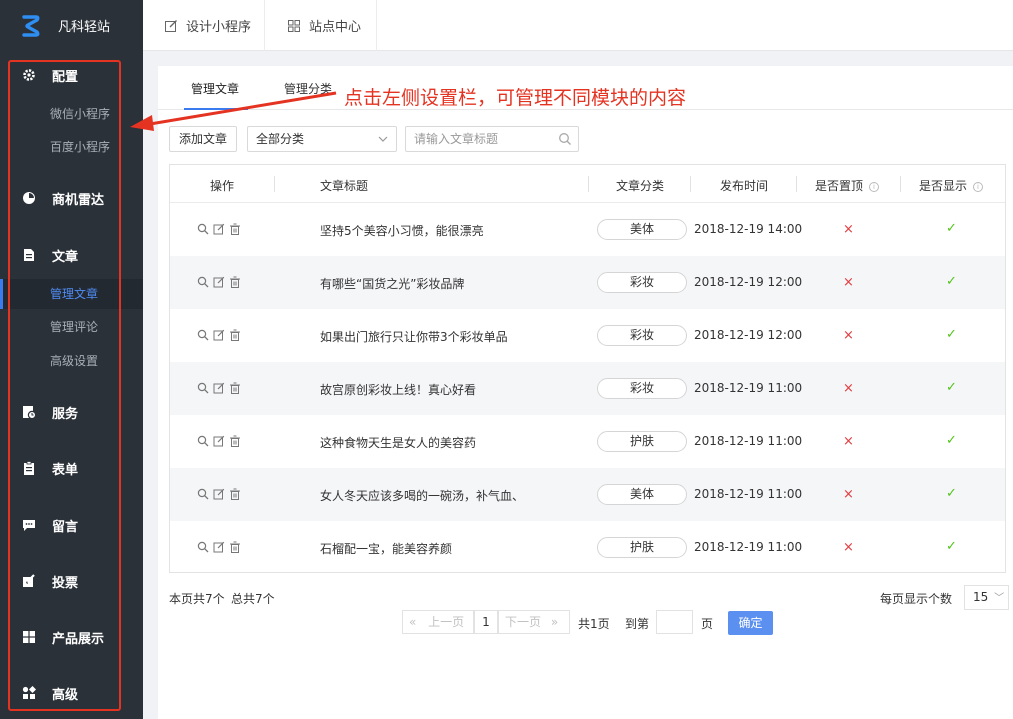 The image size is (1013, 719). I want to click on publish-time: 2018-12-19 14:00, so click(748, 229).